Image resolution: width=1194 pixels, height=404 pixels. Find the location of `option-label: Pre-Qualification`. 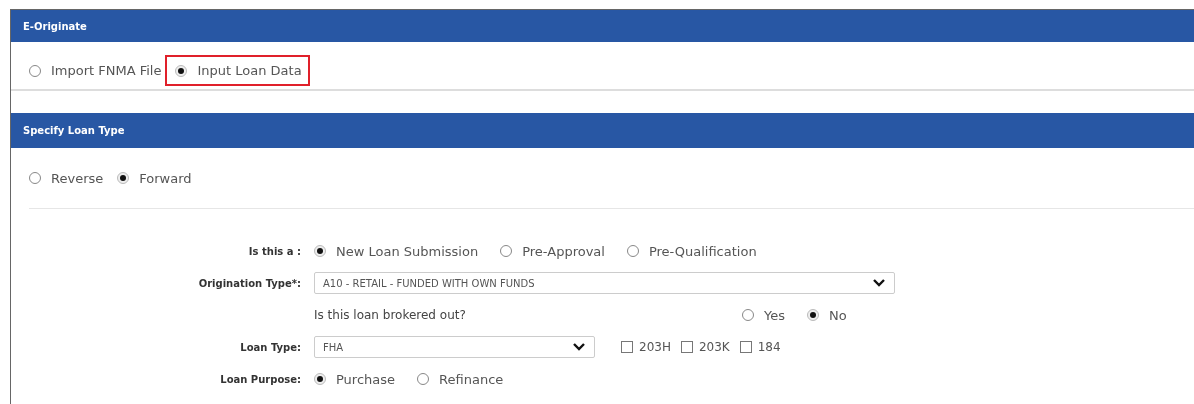

option-label: Pre-Qualification is located at coordinates (702, 251).